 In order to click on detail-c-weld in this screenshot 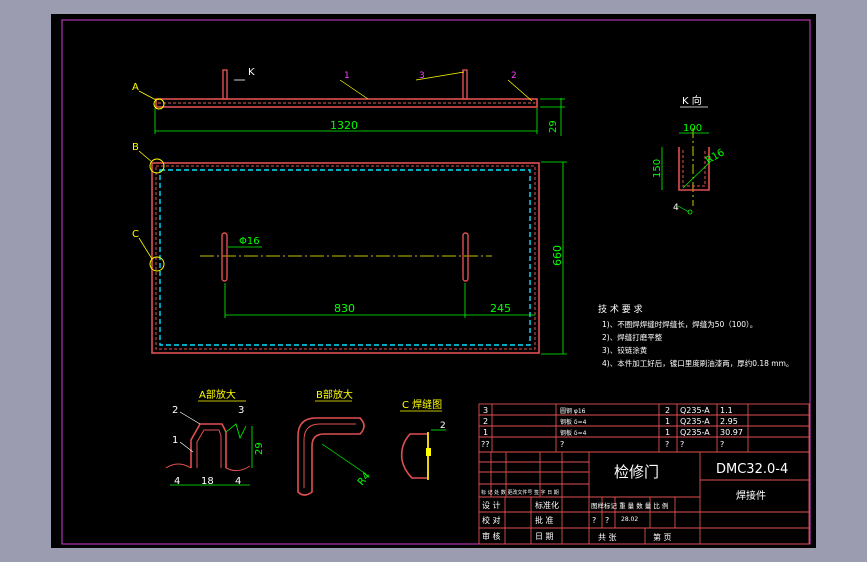, I will do `click(428, 452)`.